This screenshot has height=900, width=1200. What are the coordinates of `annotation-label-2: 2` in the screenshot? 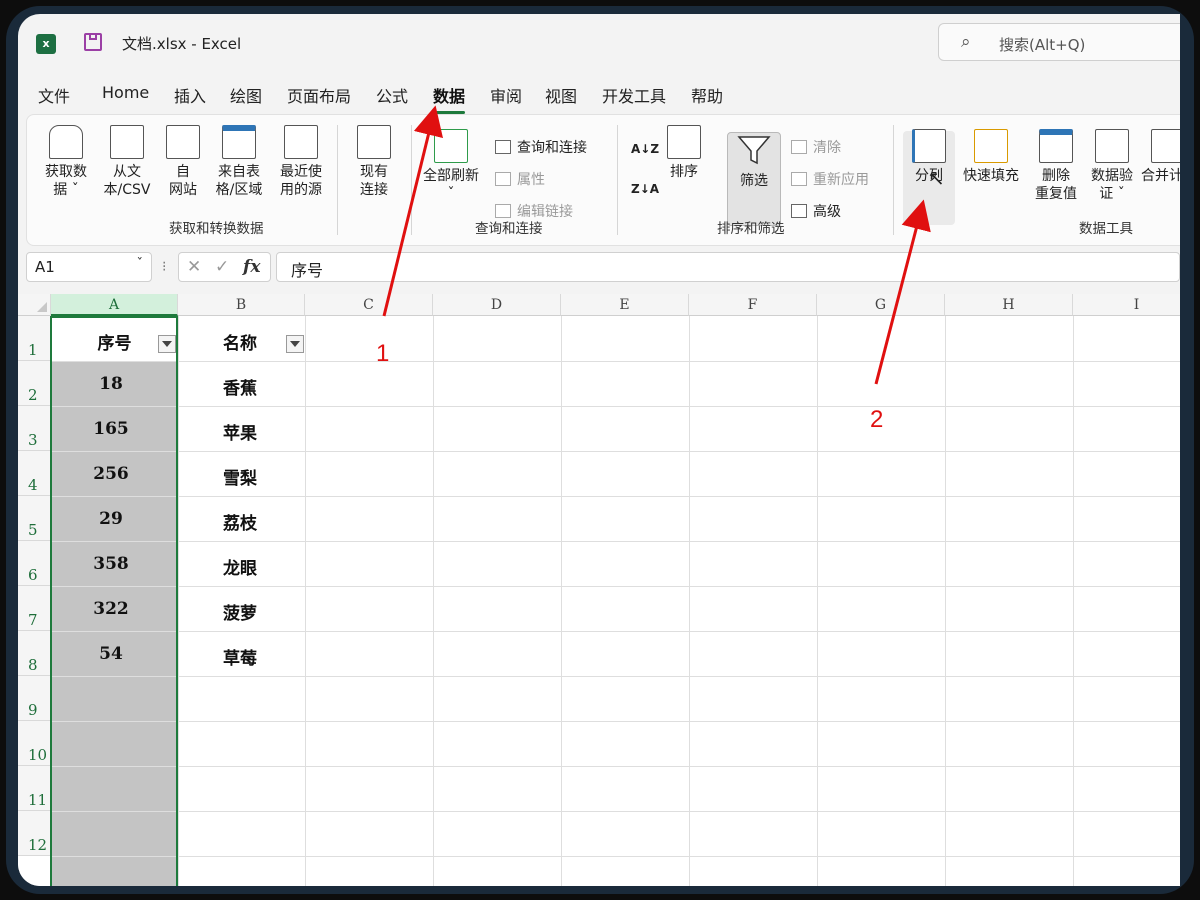 It's located at (877, 419).